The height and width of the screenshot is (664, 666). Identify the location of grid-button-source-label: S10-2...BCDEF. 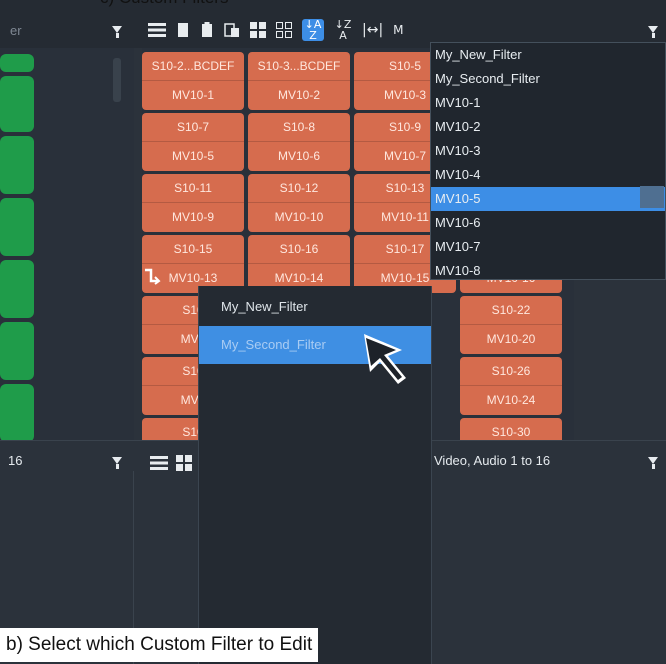
(193, 66).